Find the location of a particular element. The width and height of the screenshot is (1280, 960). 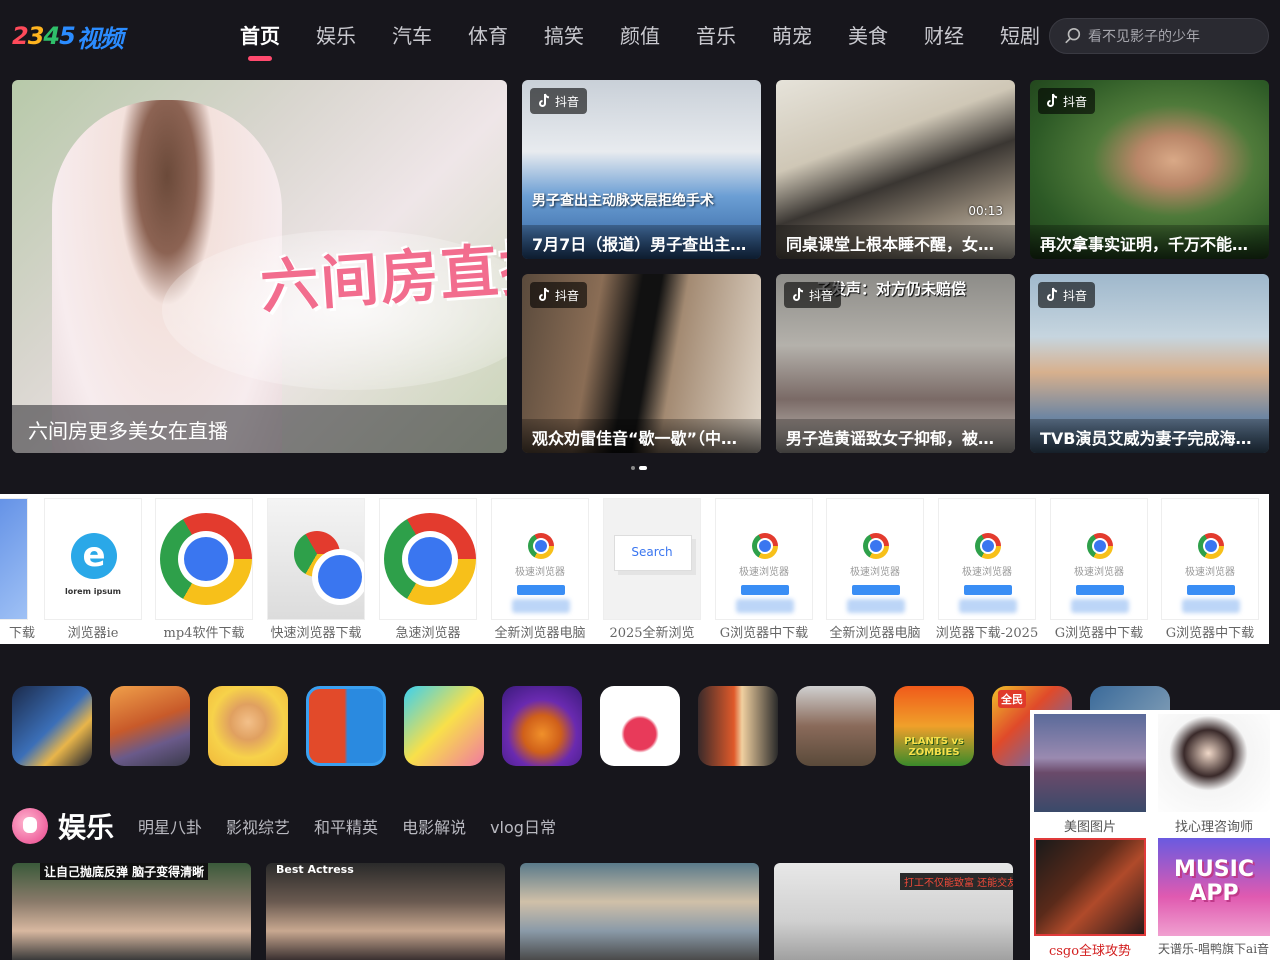

carousel-indicator is located at coordinates (639, 468).